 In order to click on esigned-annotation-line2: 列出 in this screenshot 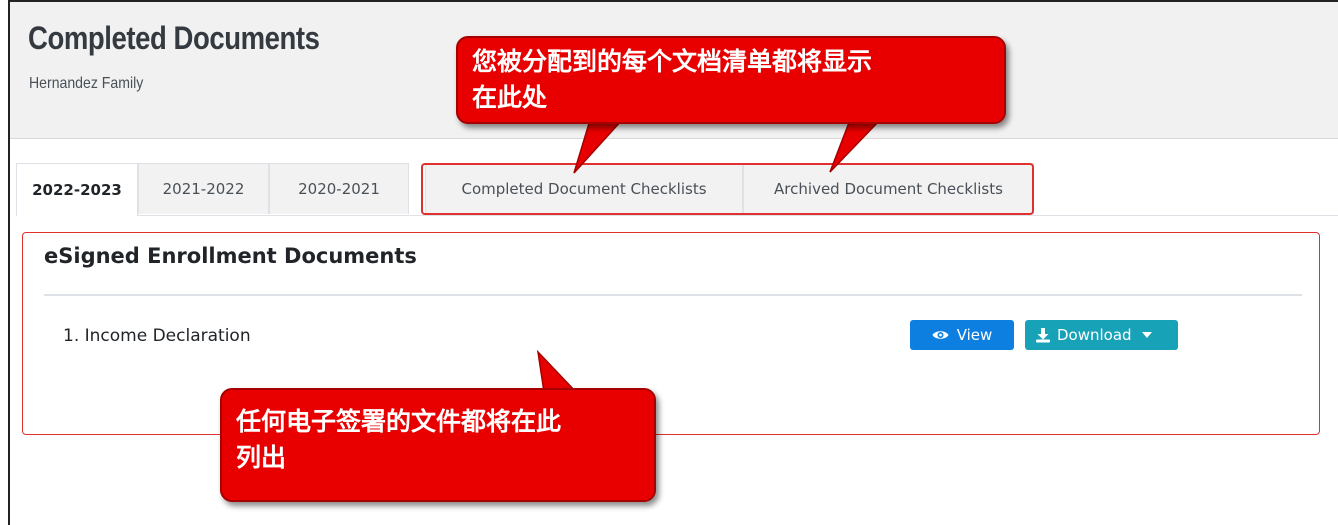, I will do `click(261, 457)`.